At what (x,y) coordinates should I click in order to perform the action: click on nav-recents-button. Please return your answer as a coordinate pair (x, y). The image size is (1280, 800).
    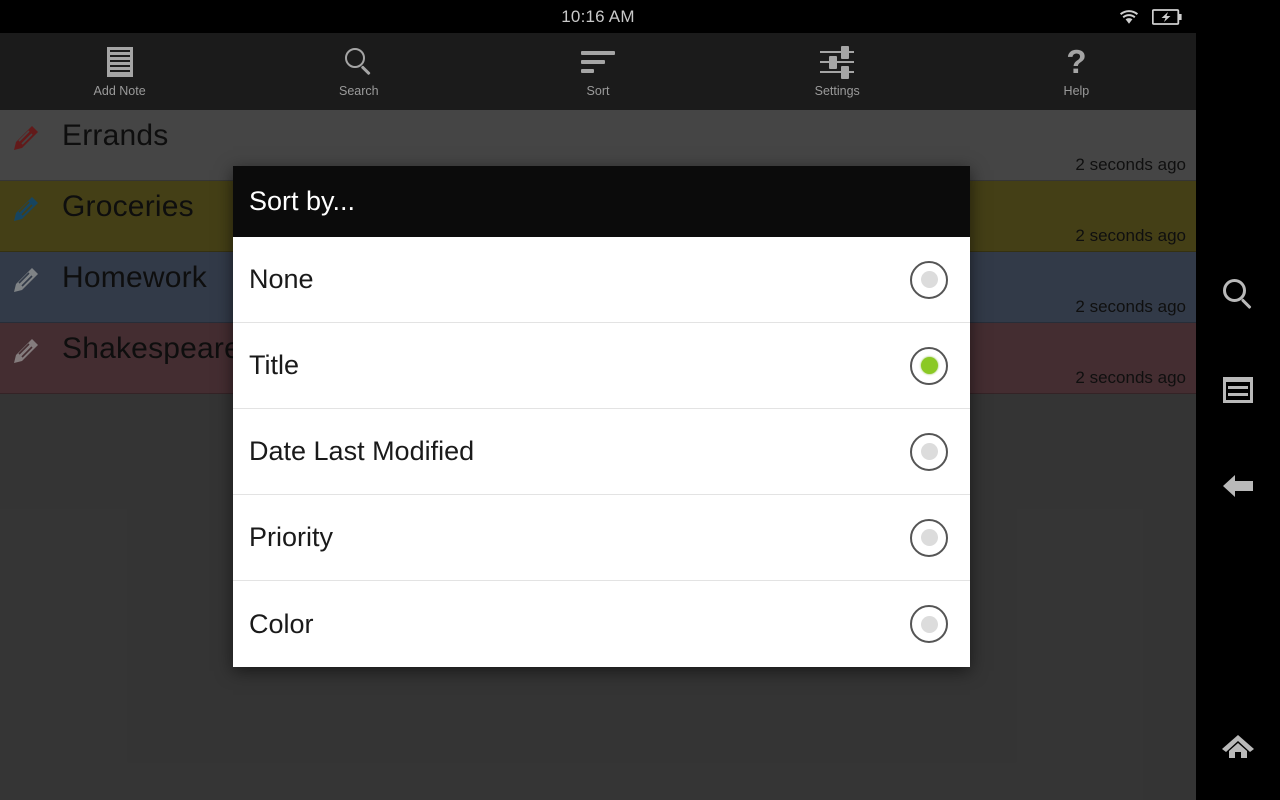
    Looking at the image, I should click on (1238, 390).